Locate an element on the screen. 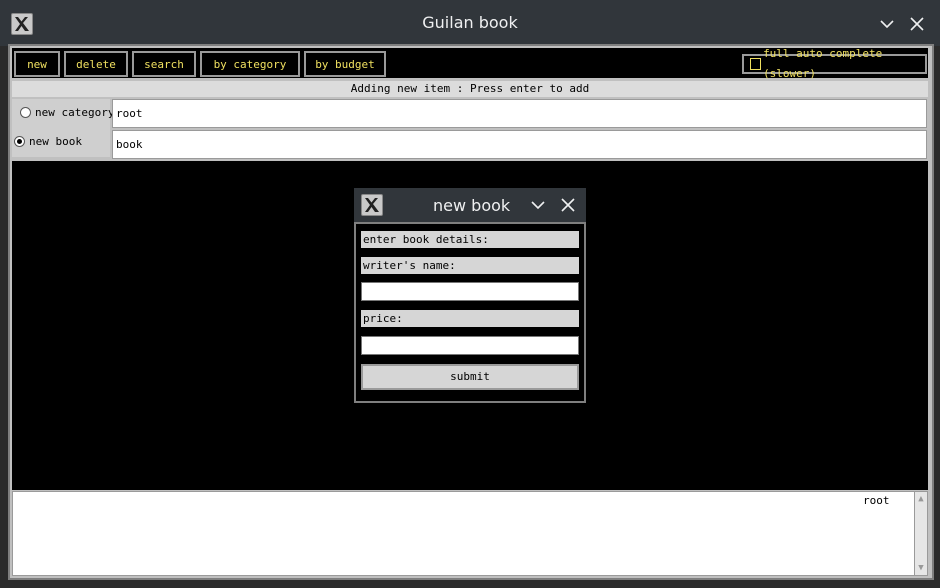  full-autocomplete-checkbox: full auto complete (slower) is located at coordinates (834, 63).